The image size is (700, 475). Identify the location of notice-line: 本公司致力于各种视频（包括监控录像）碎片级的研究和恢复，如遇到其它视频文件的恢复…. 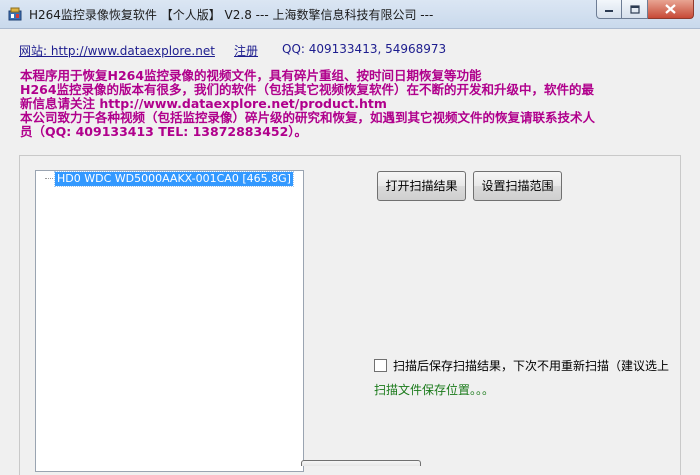
(308, 117).